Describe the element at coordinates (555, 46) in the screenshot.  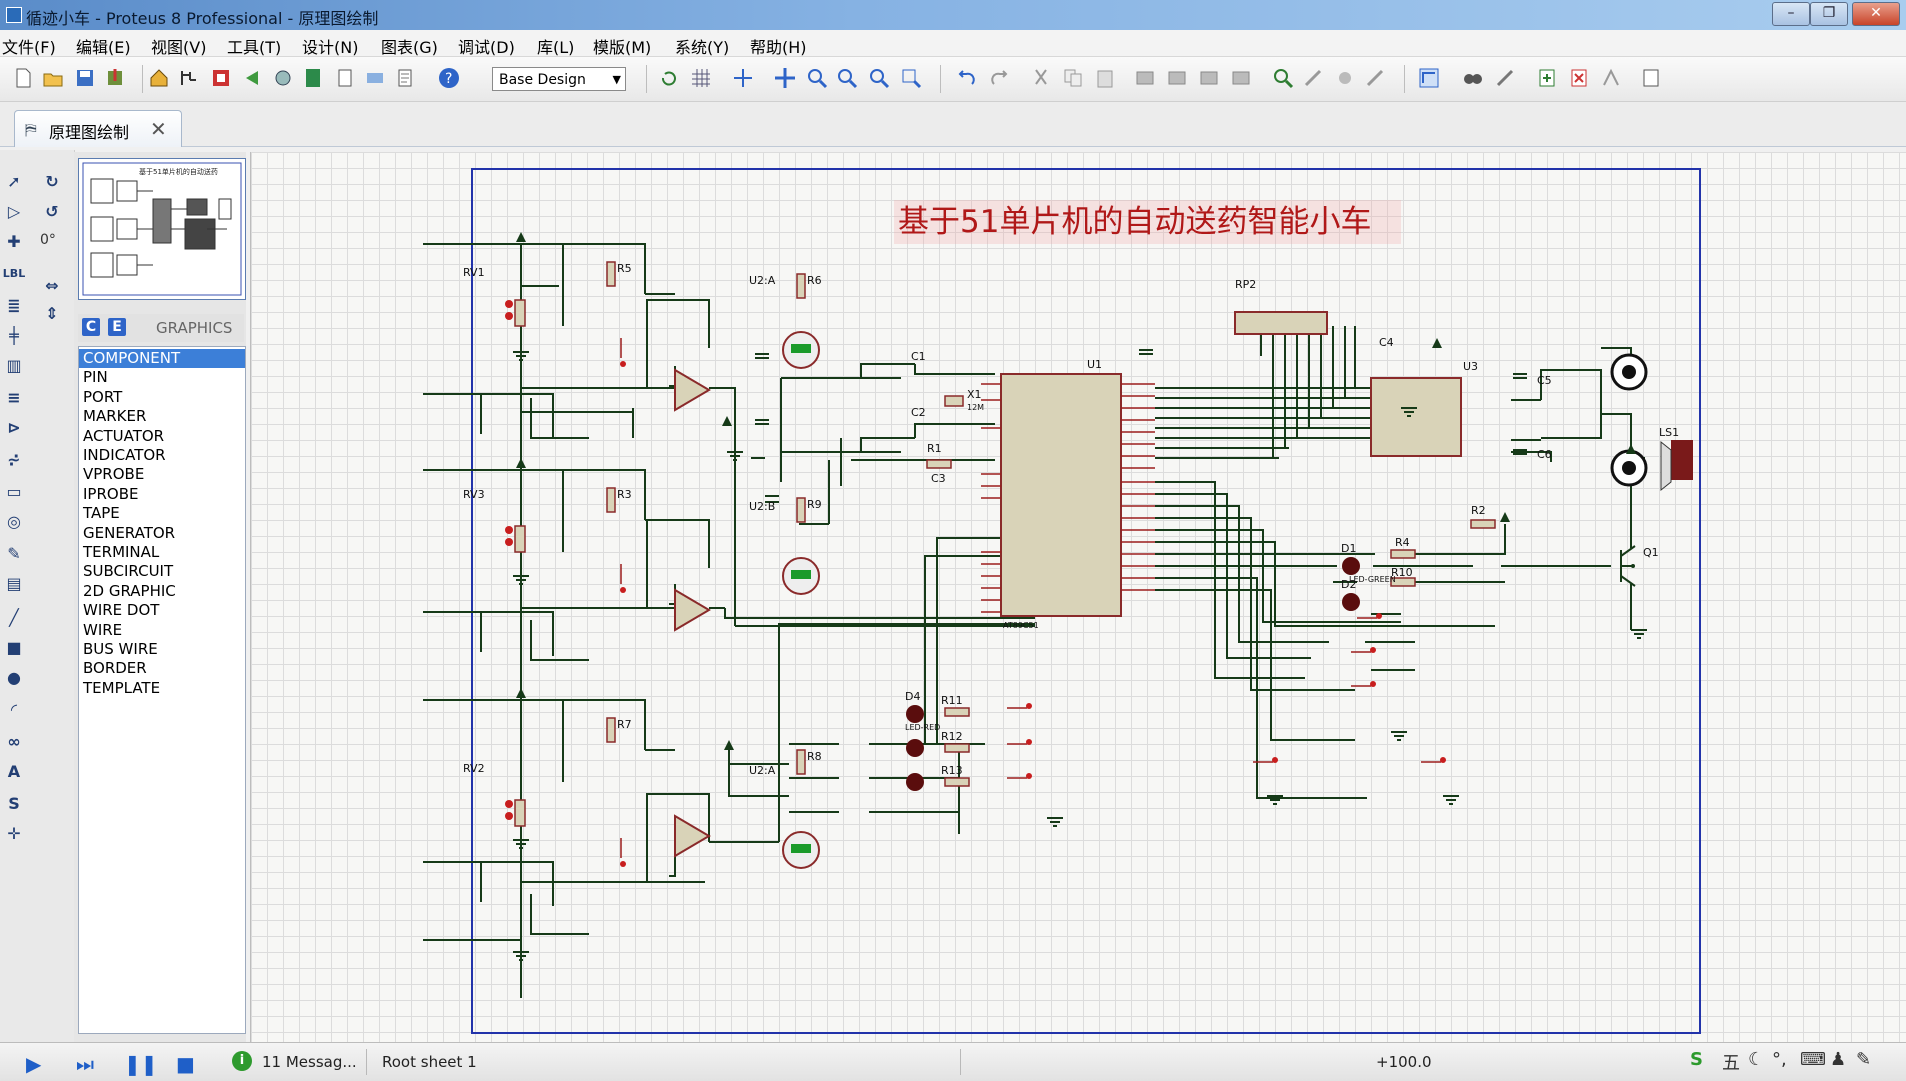
I see `menu-library: 库(L)` at that location.